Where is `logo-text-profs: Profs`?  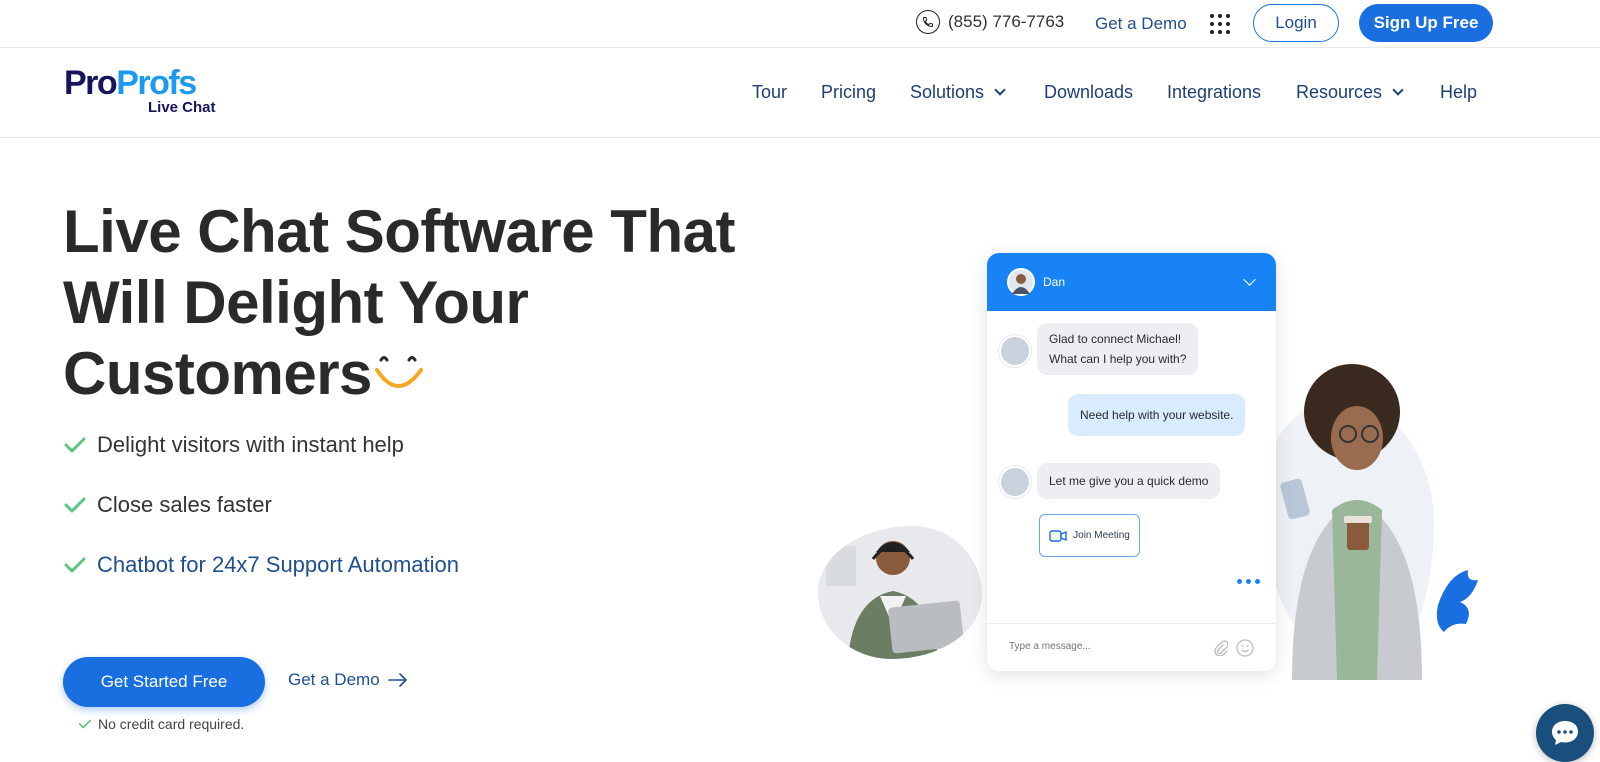 logo-text-profs: Profs is located at coordinates (156, 83).